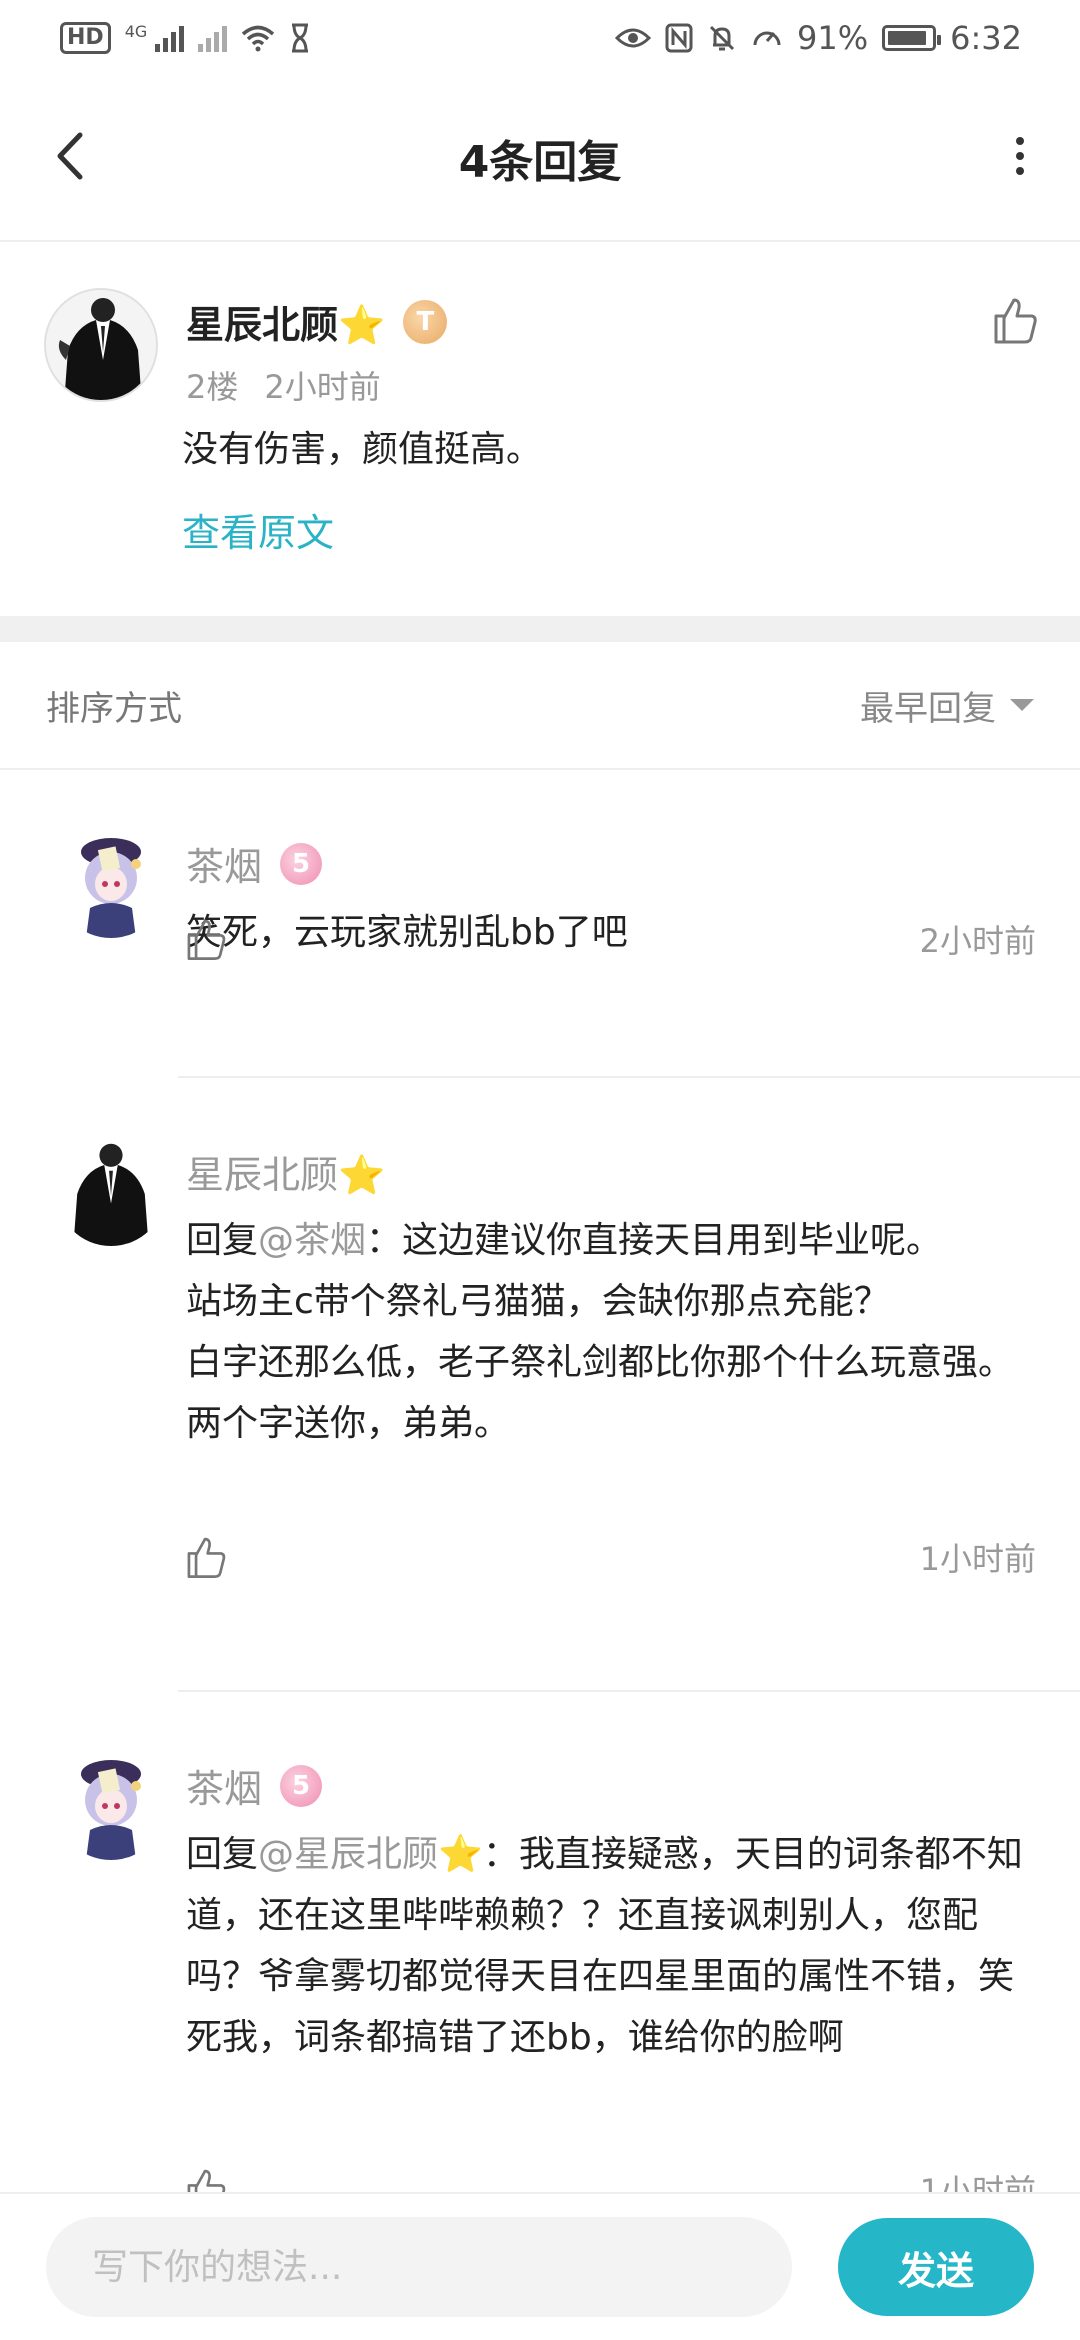  I want to click on comment-content: 没有伤害，颜值挺高。, so click(362, 449).